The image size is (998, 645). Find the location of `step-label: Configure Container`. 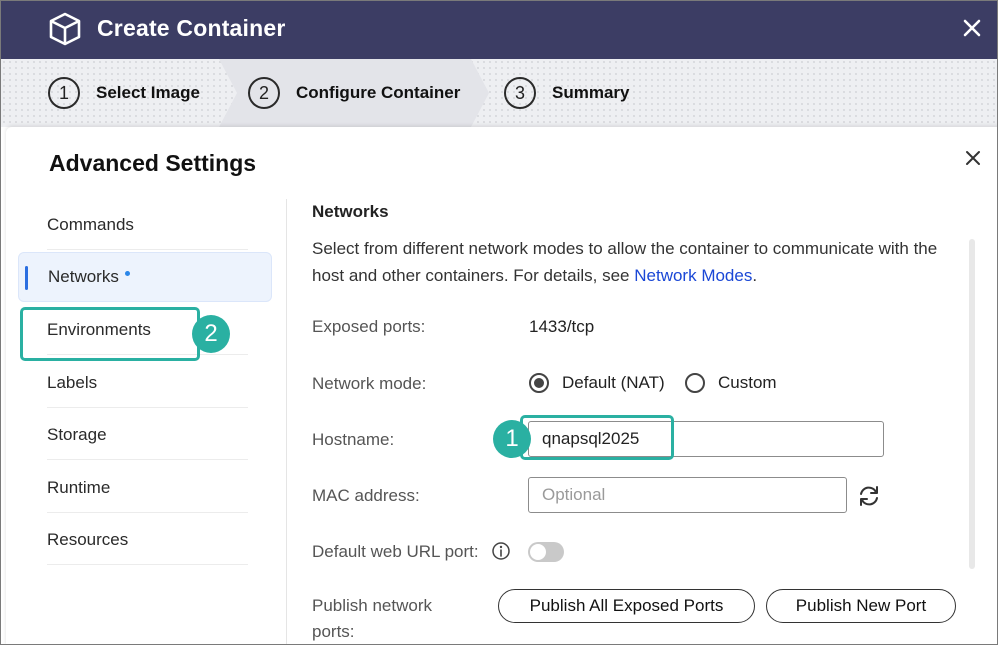

step-label: Configure Container is located at coordinates (378, 92).